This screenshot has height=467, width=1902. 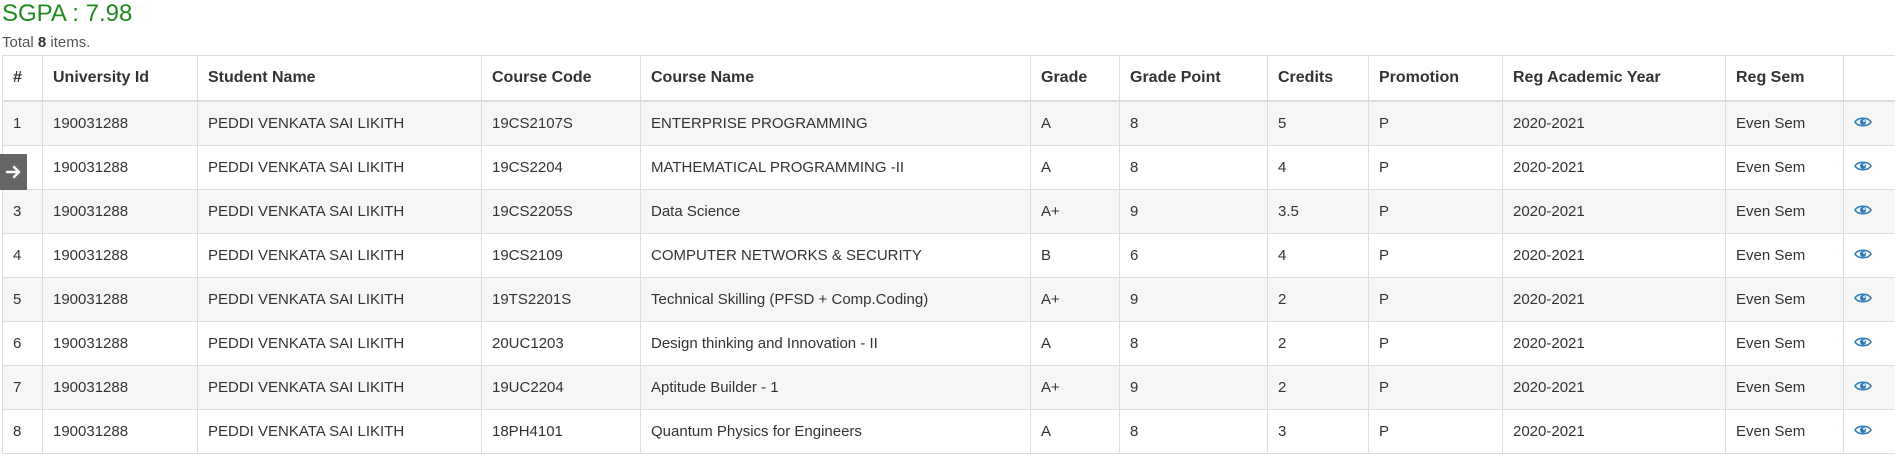 I want to click on cell-course-code: 19CS2109, so click(x=561, y=255).